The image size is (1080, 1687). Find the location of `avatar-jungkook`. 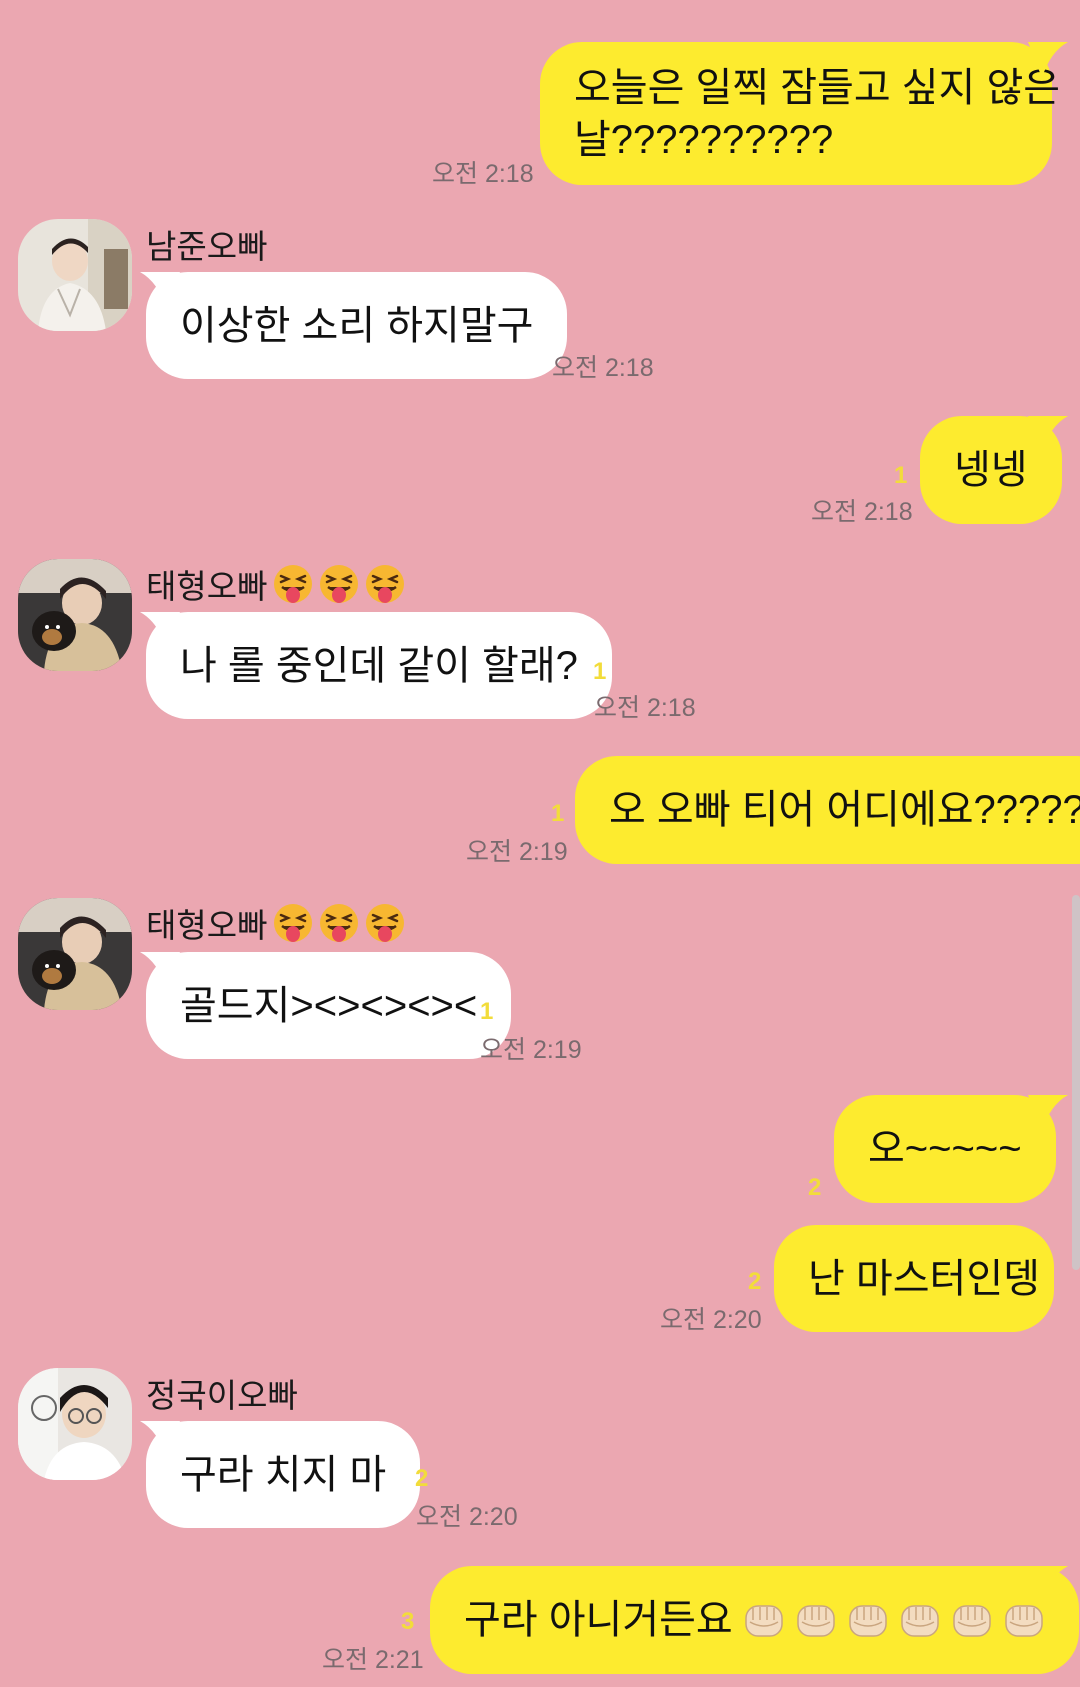

avatar-jungkook is located at coordinates (75, 1424).